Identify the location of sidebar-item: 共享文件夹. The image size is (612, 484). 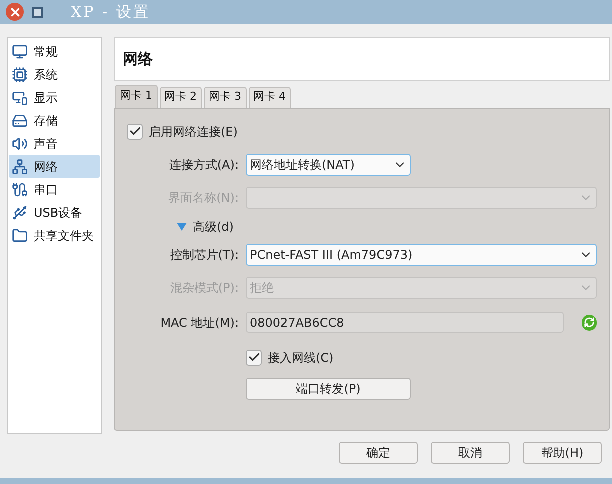
(54, 235).